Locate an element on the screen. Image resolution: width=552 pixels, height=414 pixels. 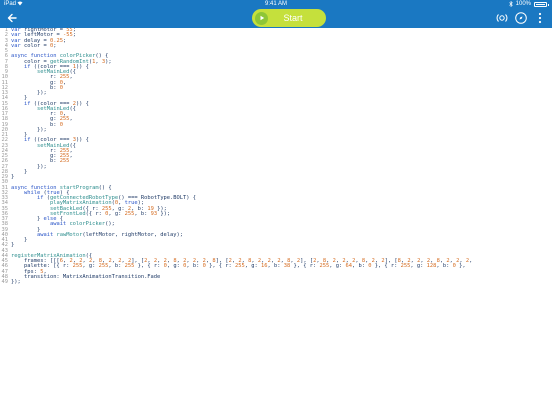
status-bar: iPad 9:41 AM 100% is located at coordinates (276, 4).